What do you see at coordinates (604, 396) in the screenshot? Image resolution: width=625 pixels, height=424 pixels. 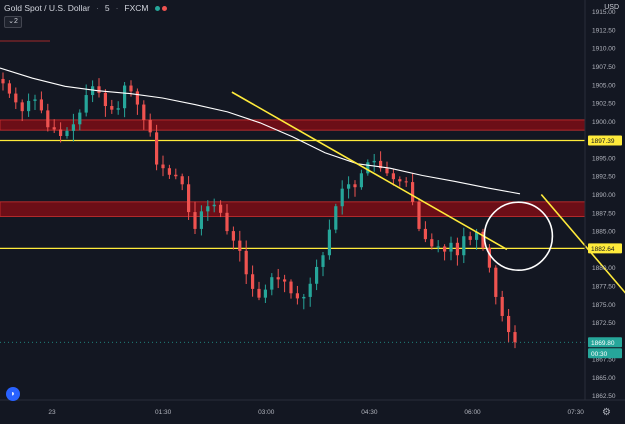 I see `price-tick-label: 1862.50` at bounding box center [604, 396].